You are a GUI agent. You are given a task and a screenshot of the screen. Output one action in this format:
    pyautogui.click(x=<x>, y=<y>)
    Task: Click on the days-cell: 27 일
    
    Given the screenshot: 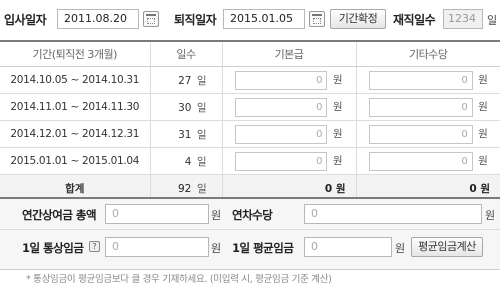 What is the action you would take?
    pyautogui.click(x=185, y=80)
    